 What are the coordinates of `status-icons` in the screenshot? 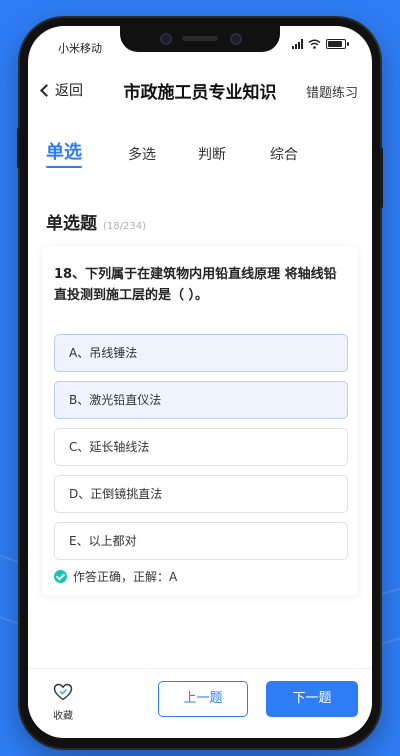 It's located at (320, 44).